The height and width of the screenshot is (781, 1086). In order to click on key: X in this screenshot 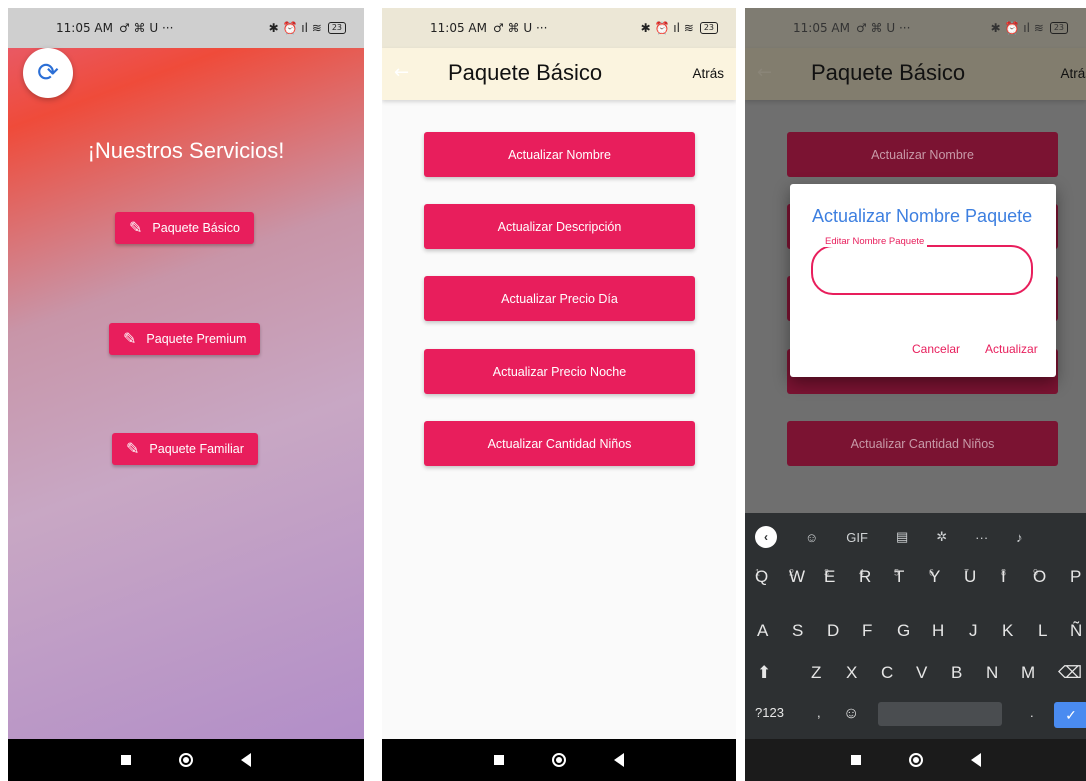, I will do `click(851, 673)`.